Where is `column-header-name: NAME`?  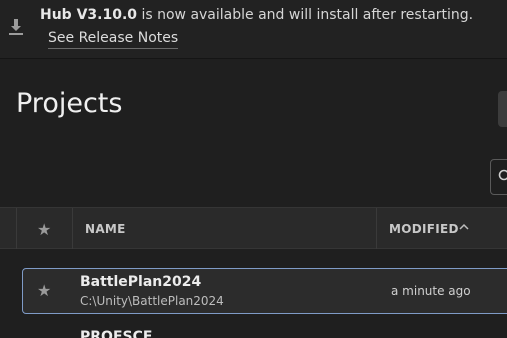 column-header-name: NAME is located at coordinates (105, 229).